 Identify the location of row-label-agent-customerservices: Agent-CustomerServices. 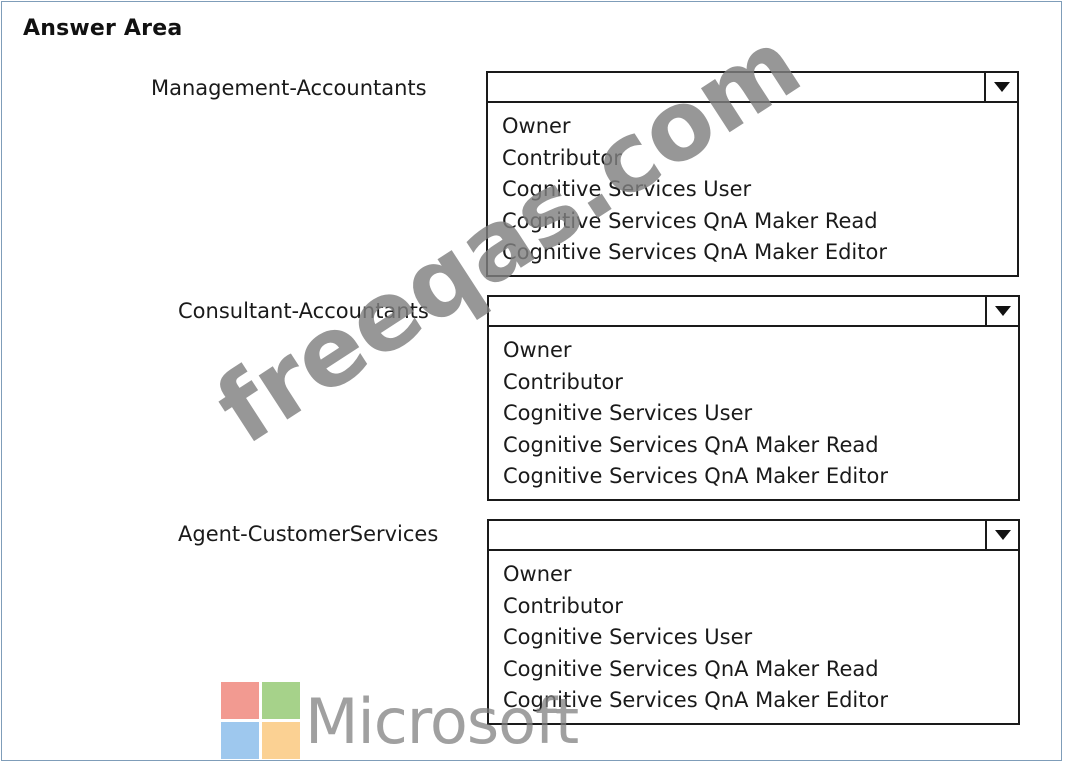
(308, 534).